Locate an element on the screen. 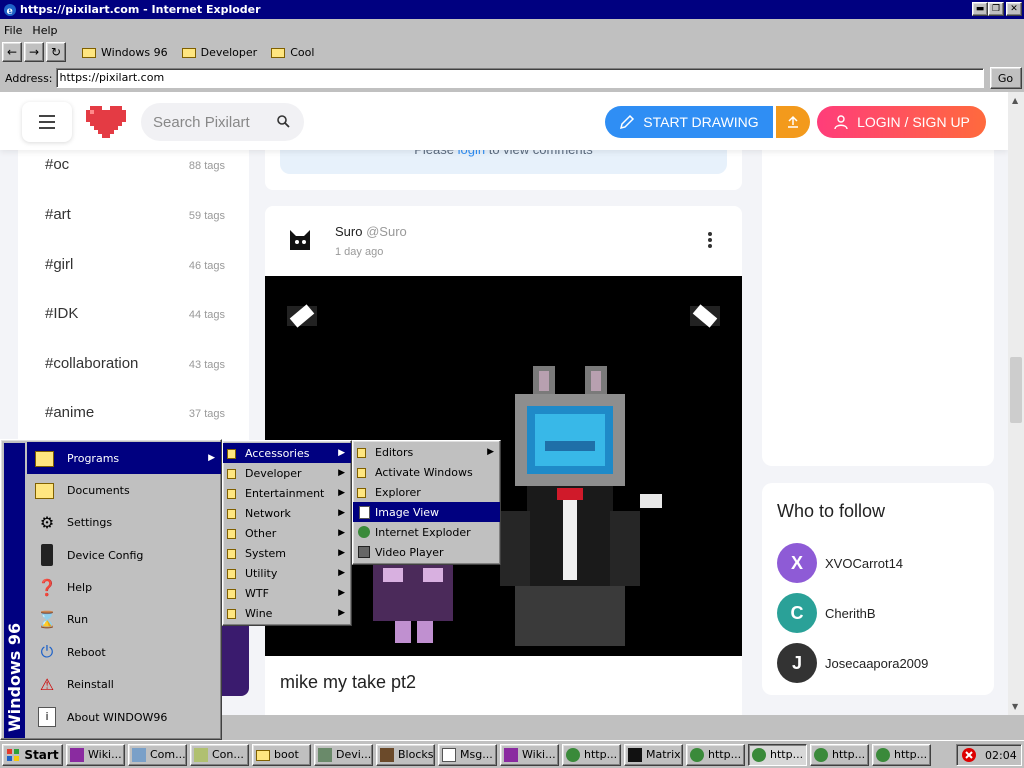  menu-image-view: Image View is located at coordinates (426, 512).